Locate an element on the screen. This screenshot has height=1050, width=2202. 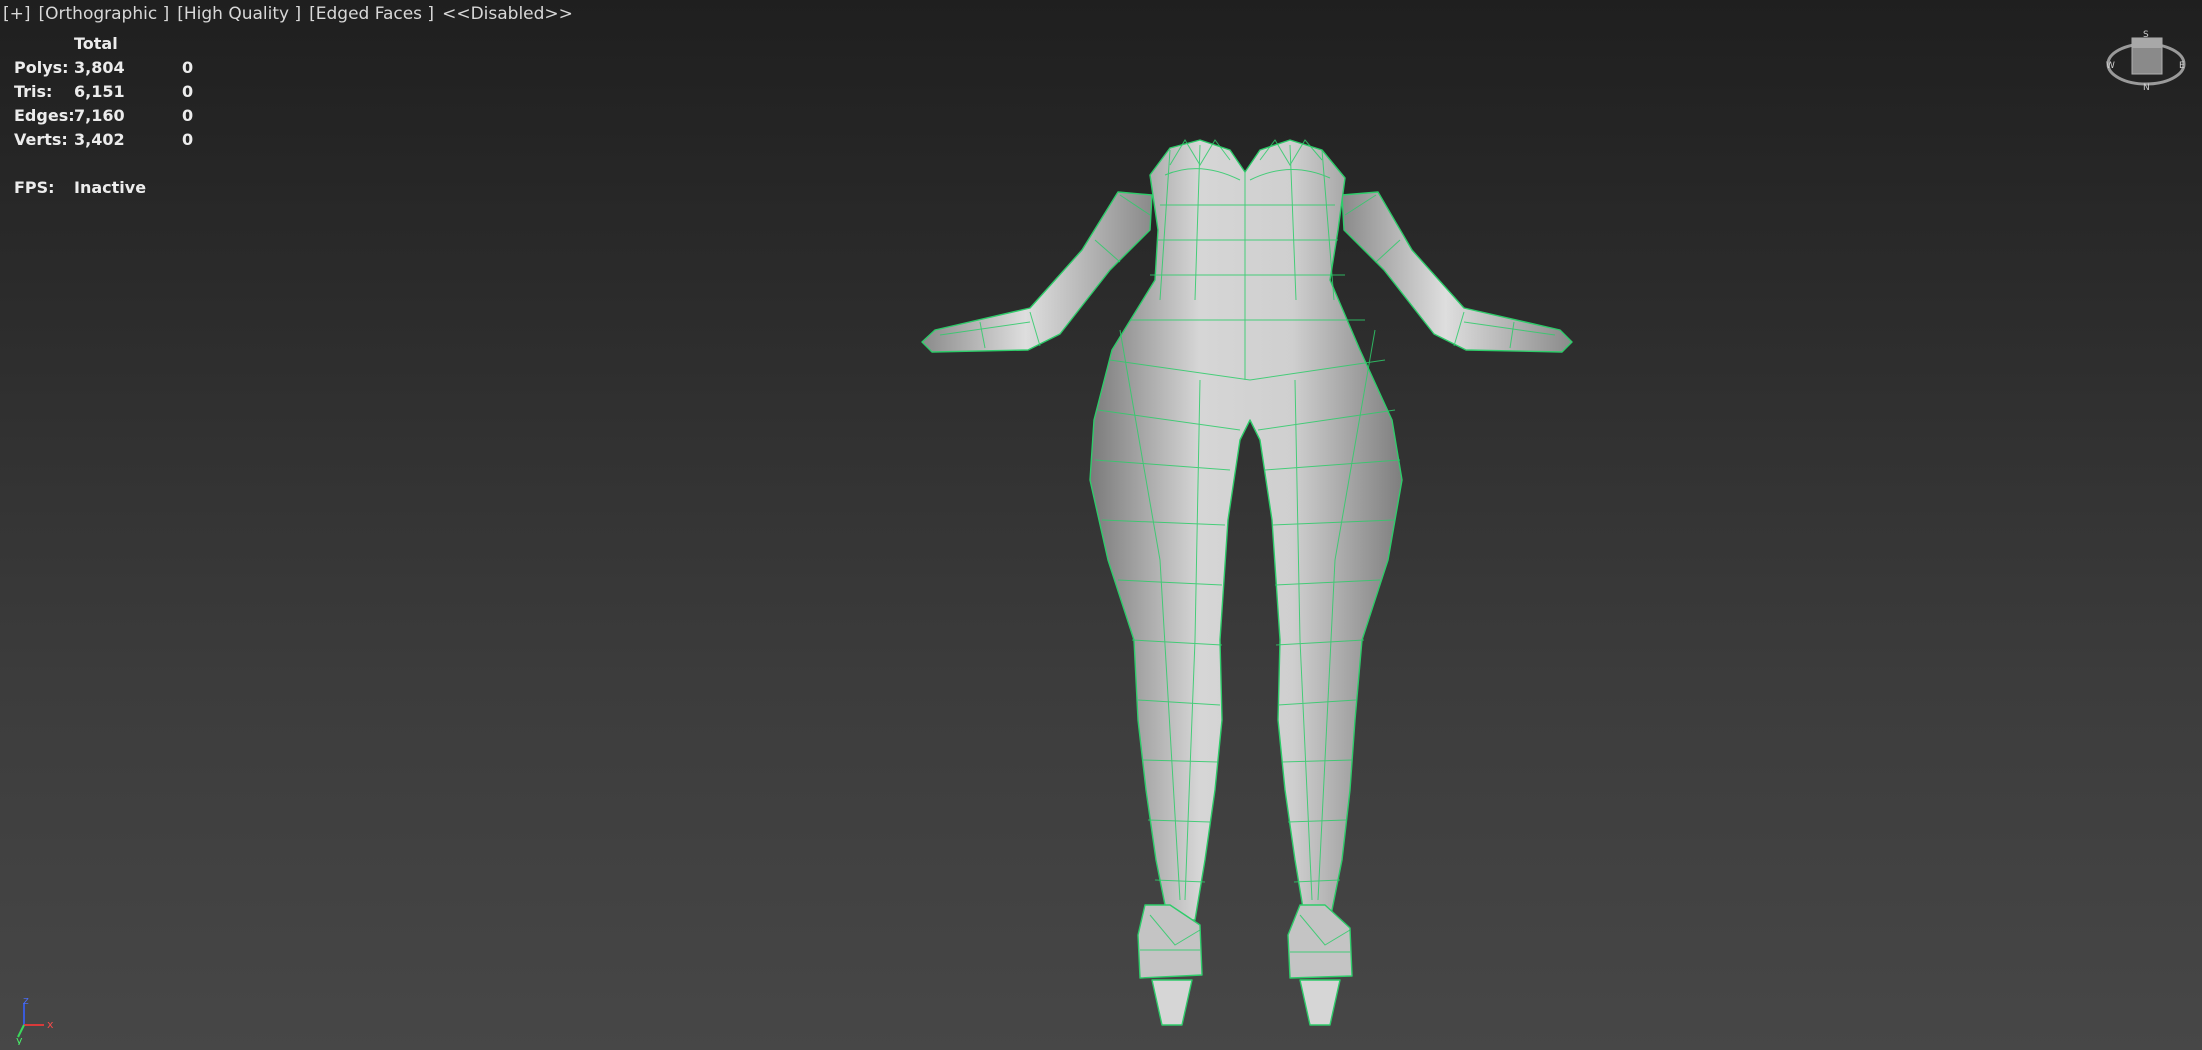
right-arm is located at coordinates (1457, 272).